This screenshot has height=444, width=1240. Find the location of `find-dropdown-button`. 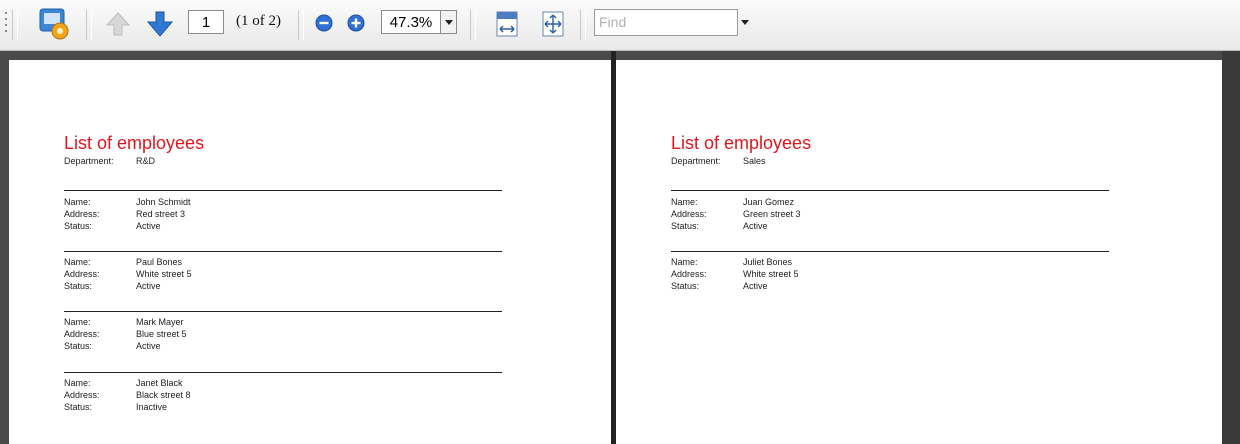

find-dropdown-button is located at coordinates (745, 22).